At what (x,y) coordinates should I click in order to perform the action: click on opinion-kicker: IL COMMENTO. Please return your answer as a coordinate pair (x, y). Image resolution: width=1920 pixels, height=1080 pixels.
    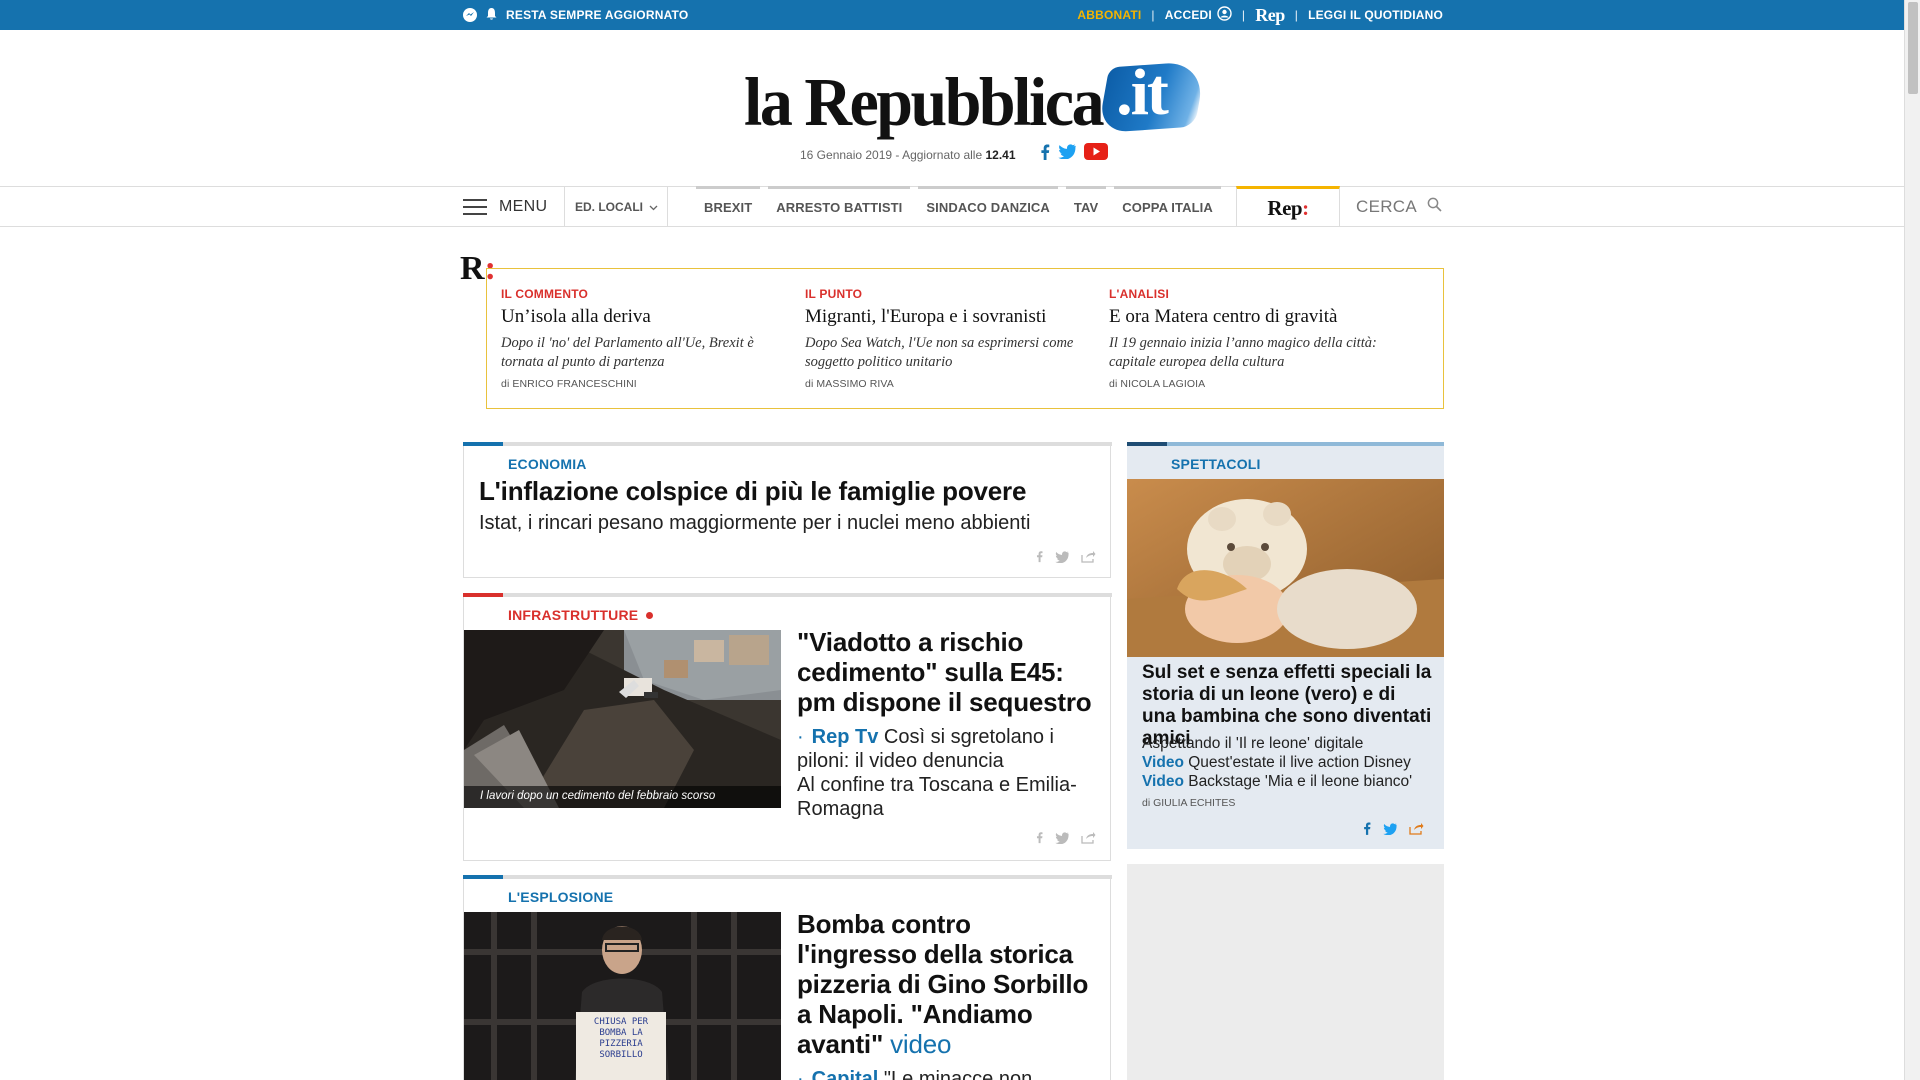
    Looking at the image, I should click on (545, 294).